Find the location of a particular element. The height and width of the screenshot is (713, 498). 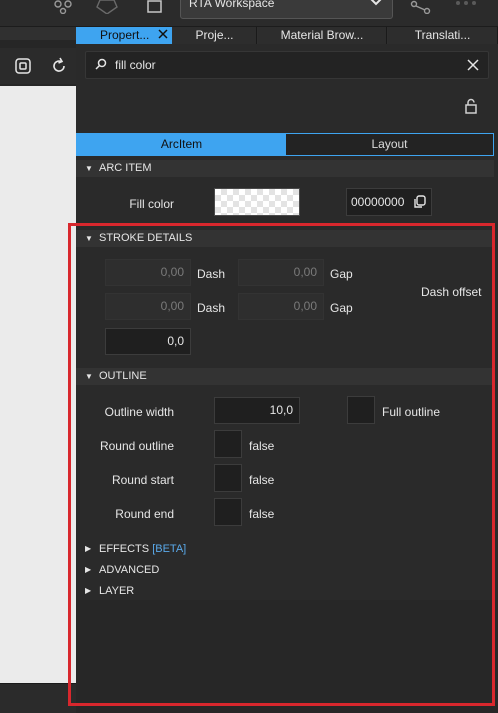

square-icon is located at coordinates (158, 9).